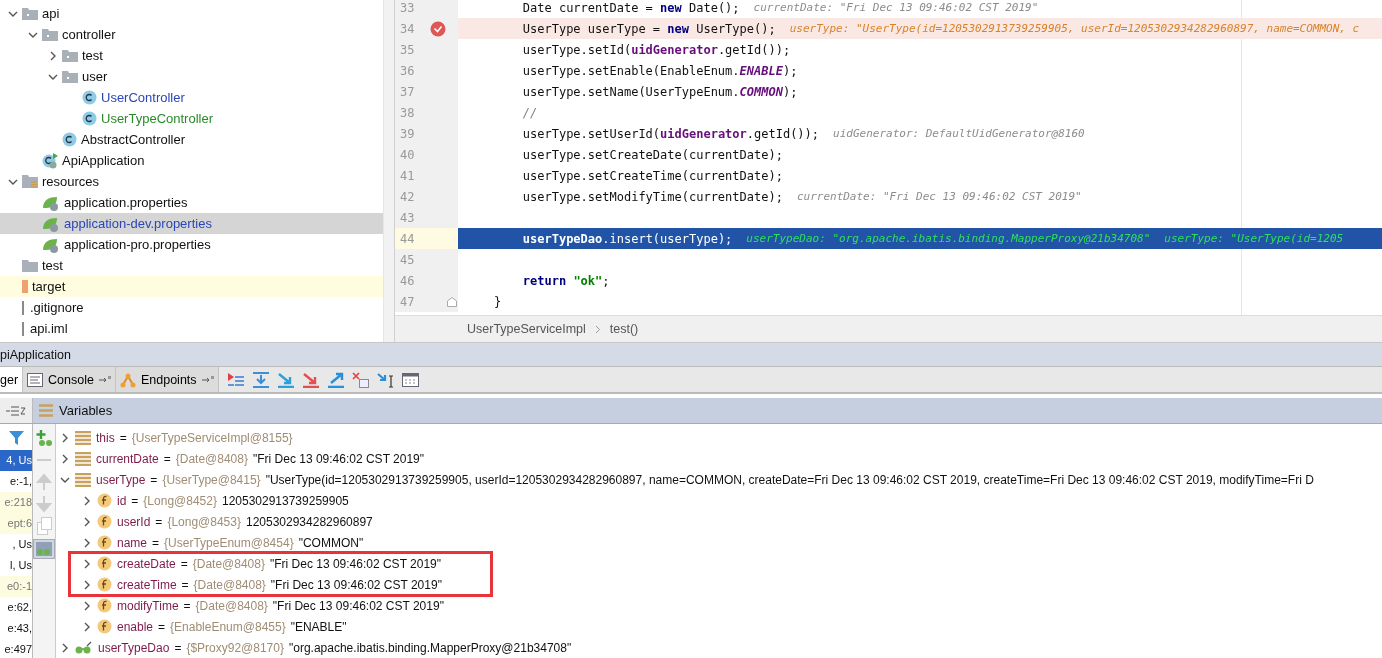  I want to click on tree-row: resources, so click(191, 181).